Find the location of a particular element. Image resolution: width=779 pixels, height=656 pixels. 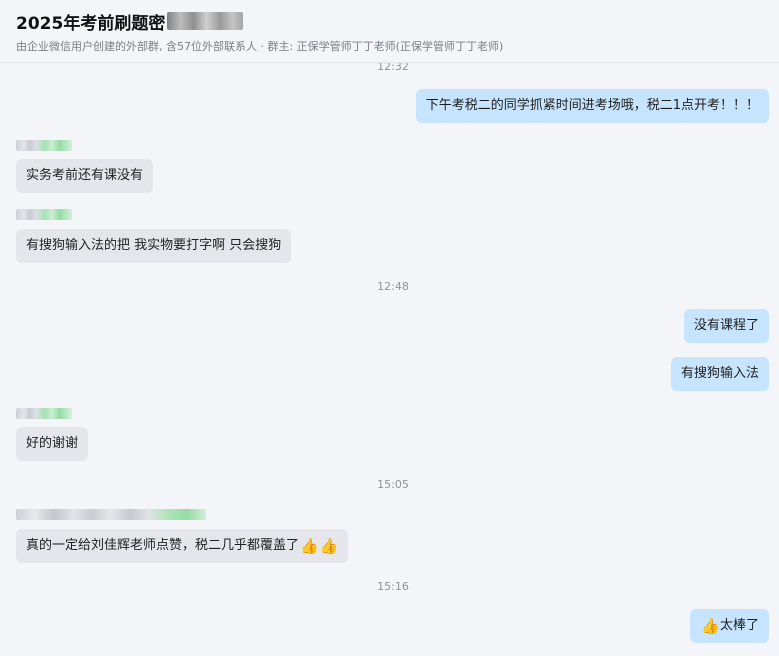

timestamp: 12:48 is located at coordinates (393, 286).